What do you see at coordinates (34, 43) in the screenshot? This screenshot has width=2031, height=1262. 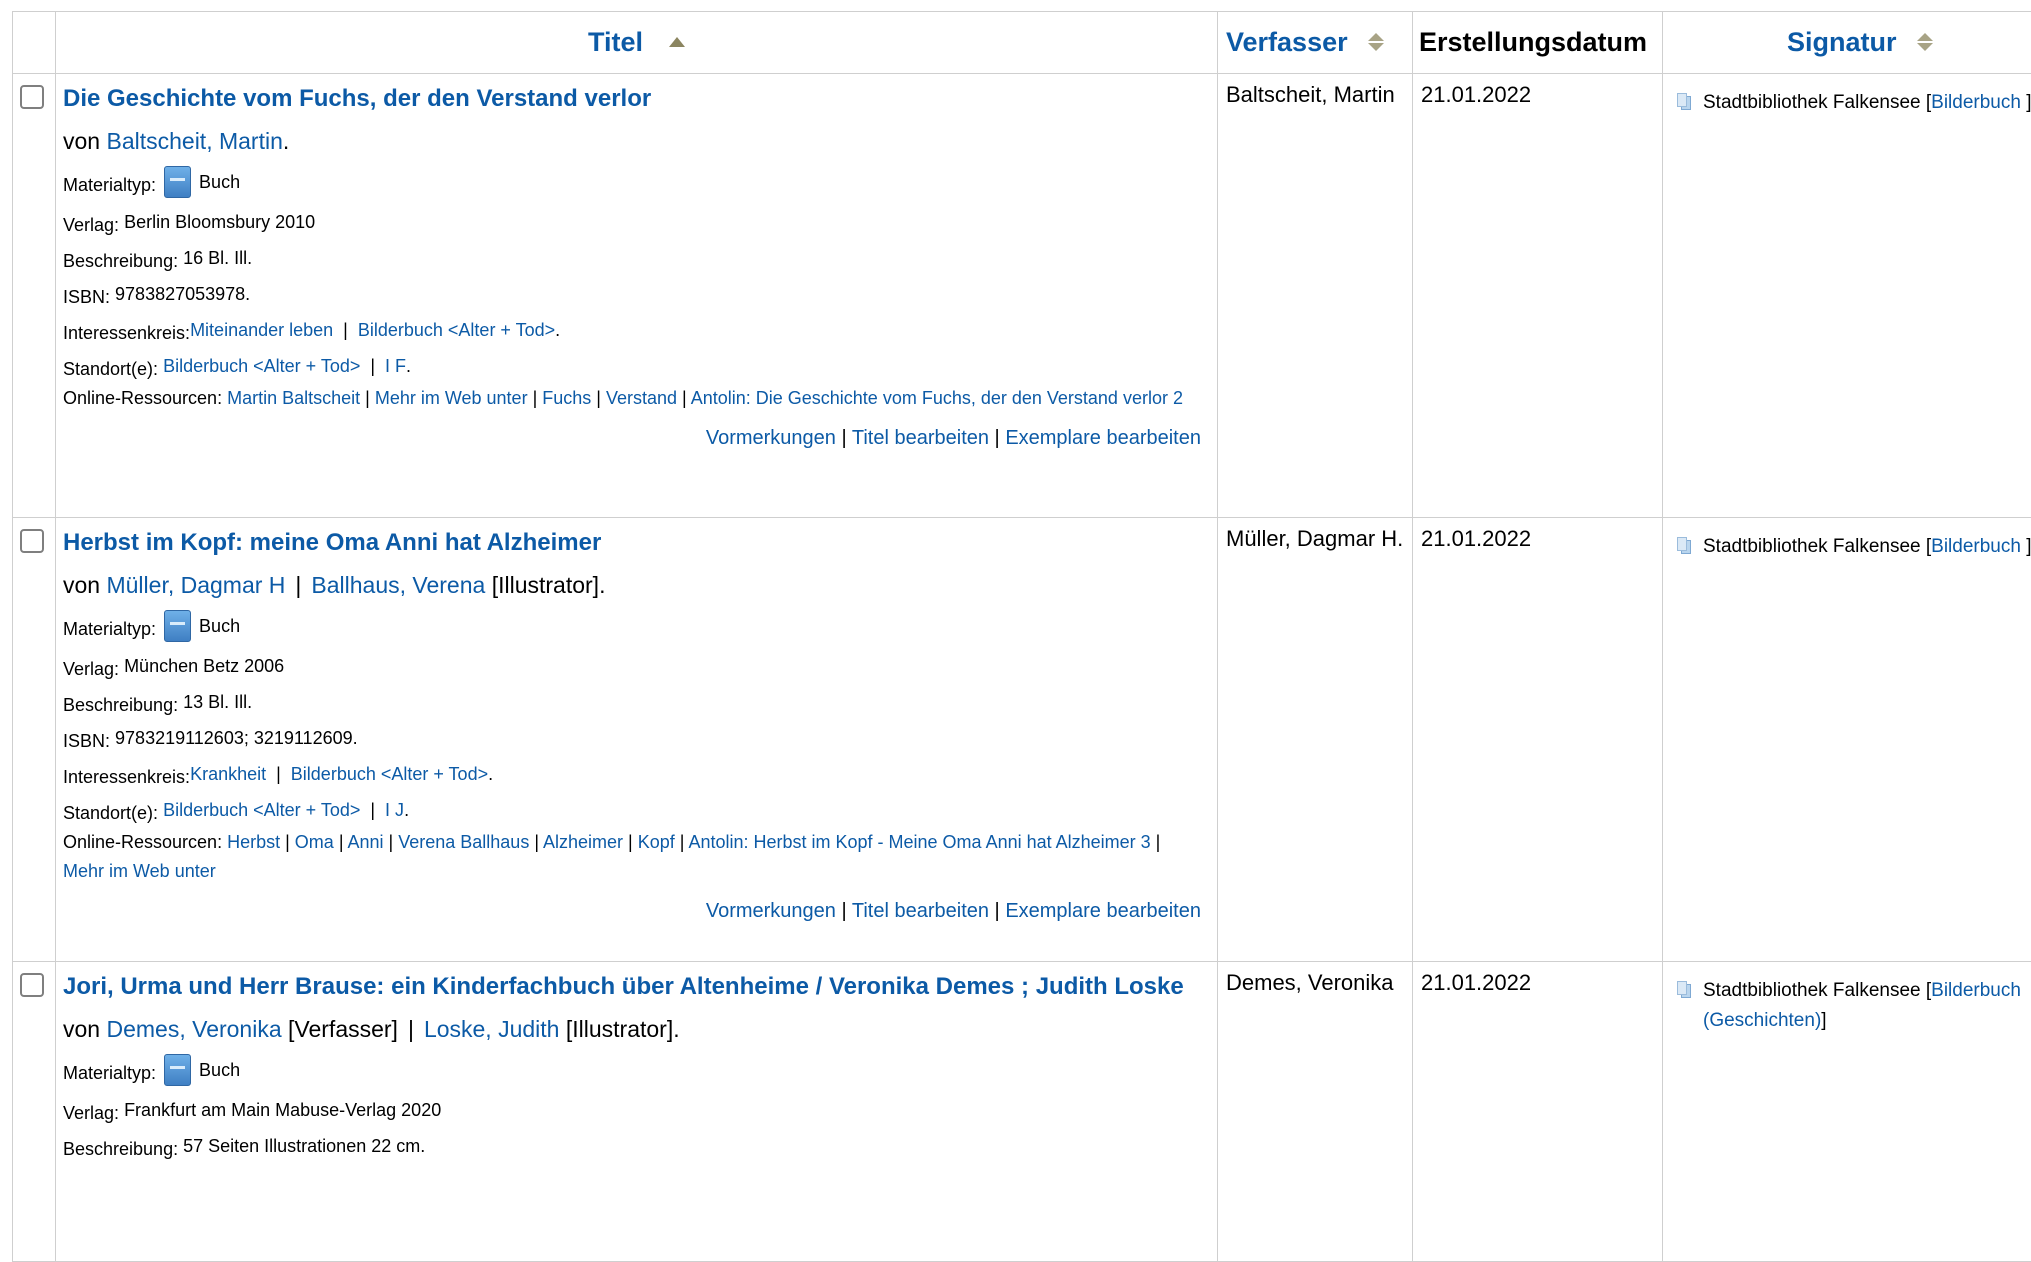 I see `select-column-header` at bounding box center [34, 43].